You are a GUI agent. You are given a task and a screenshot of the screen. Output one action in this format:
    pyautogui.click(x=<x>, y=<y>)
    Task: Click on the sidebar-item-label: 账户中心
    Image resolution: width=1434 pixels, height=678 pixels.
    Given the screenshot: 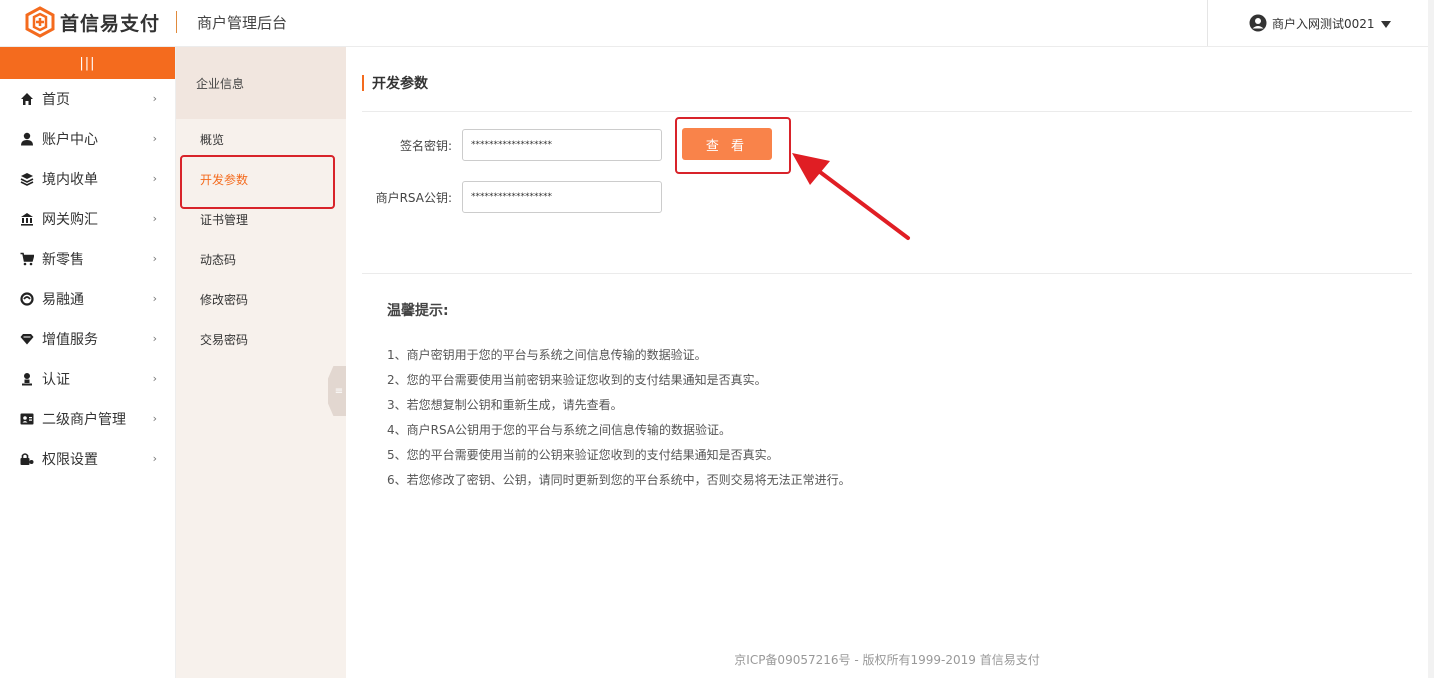 What is the action you would take?
    pyautogui.click(x=70, y=140)
    